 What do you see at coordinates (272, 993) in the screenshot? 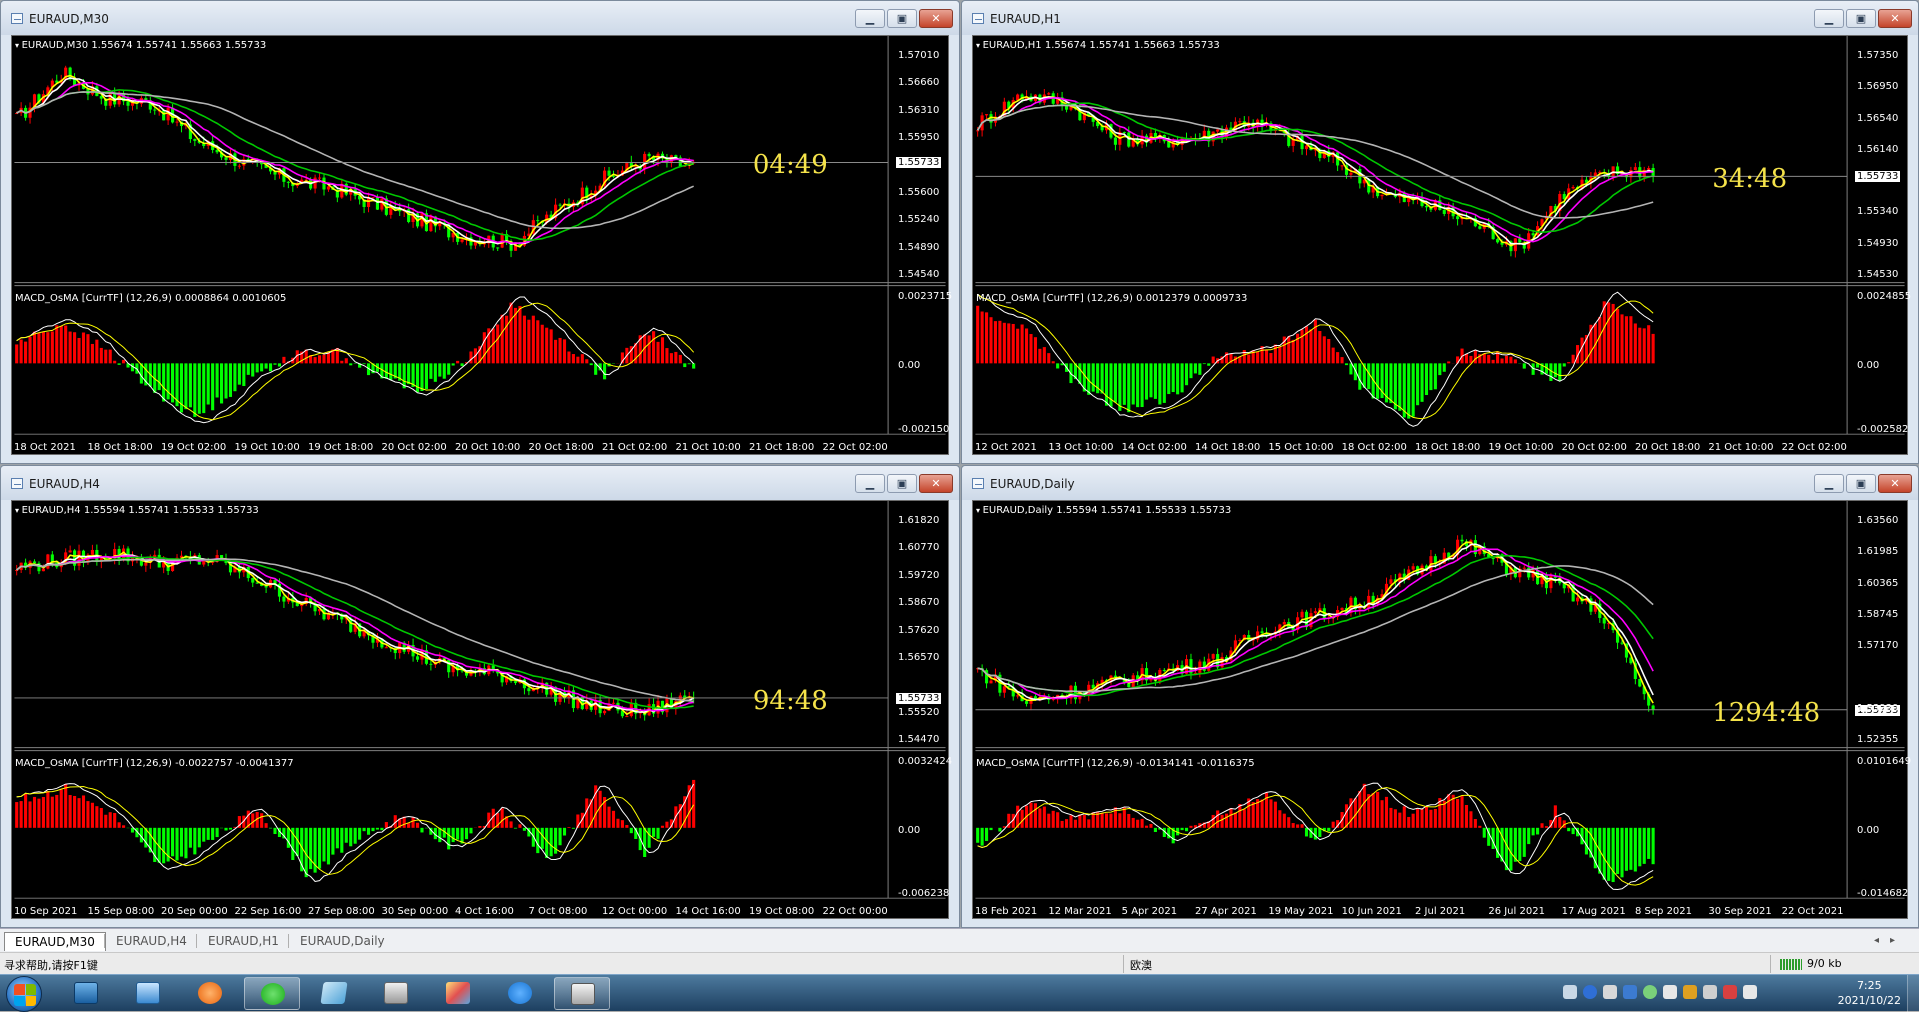
I see `taskbar-wechat-button` at bounding box center [272, 993].